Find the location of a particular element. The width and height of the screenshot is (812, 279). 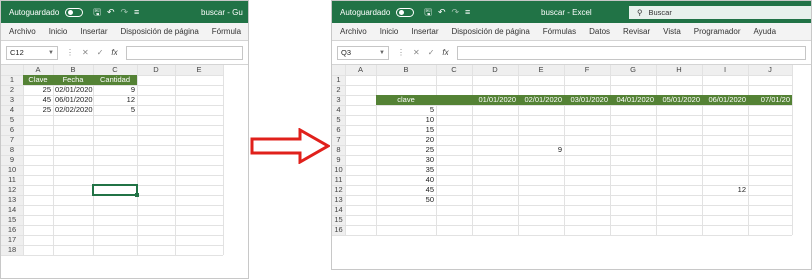

clave-cell: 10 is located at coordinates (406, 120).